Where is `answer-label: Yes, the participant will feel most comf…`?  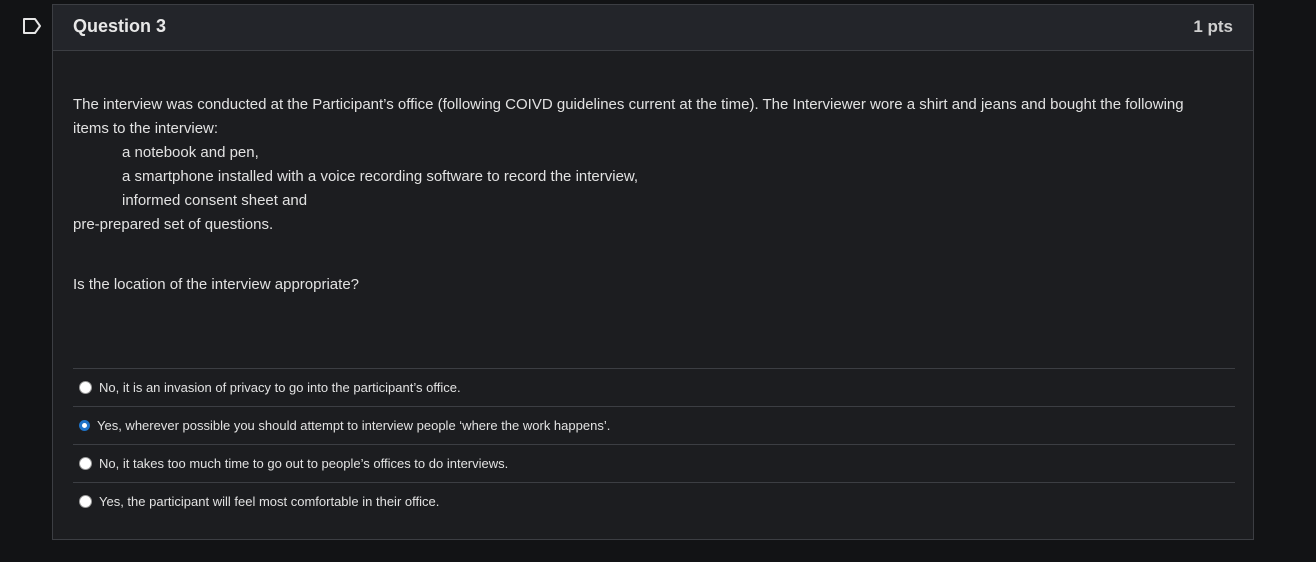
answer-label: Yes, the participant will feel most comf… is located at coordinates (269, 501).